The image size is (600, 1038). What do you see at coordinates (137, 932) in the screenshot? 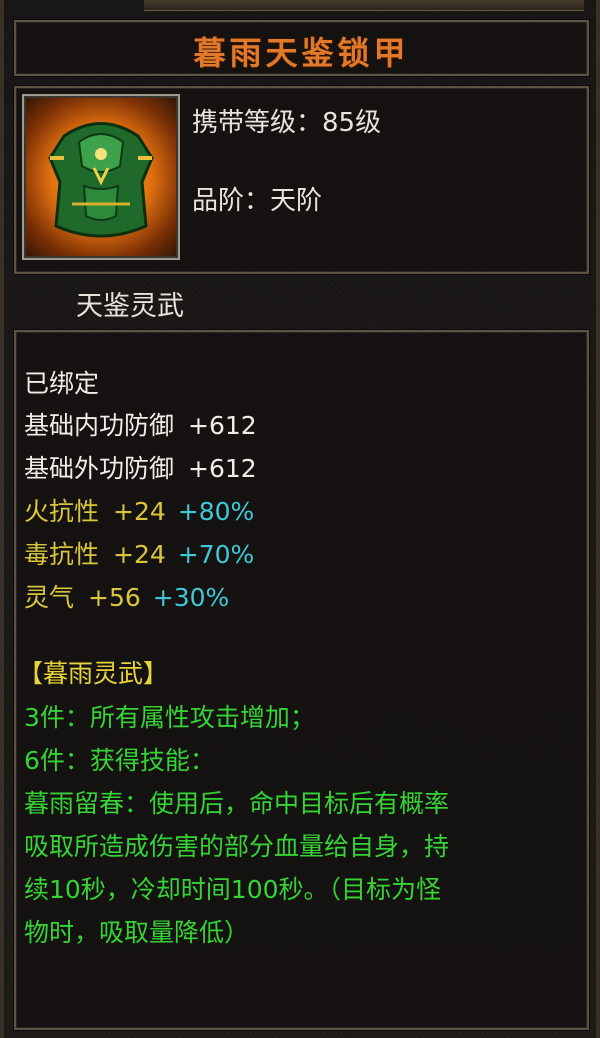
I see `skill-desc-line: 物时，吸取量降低）` at bounding box center [137, 932].